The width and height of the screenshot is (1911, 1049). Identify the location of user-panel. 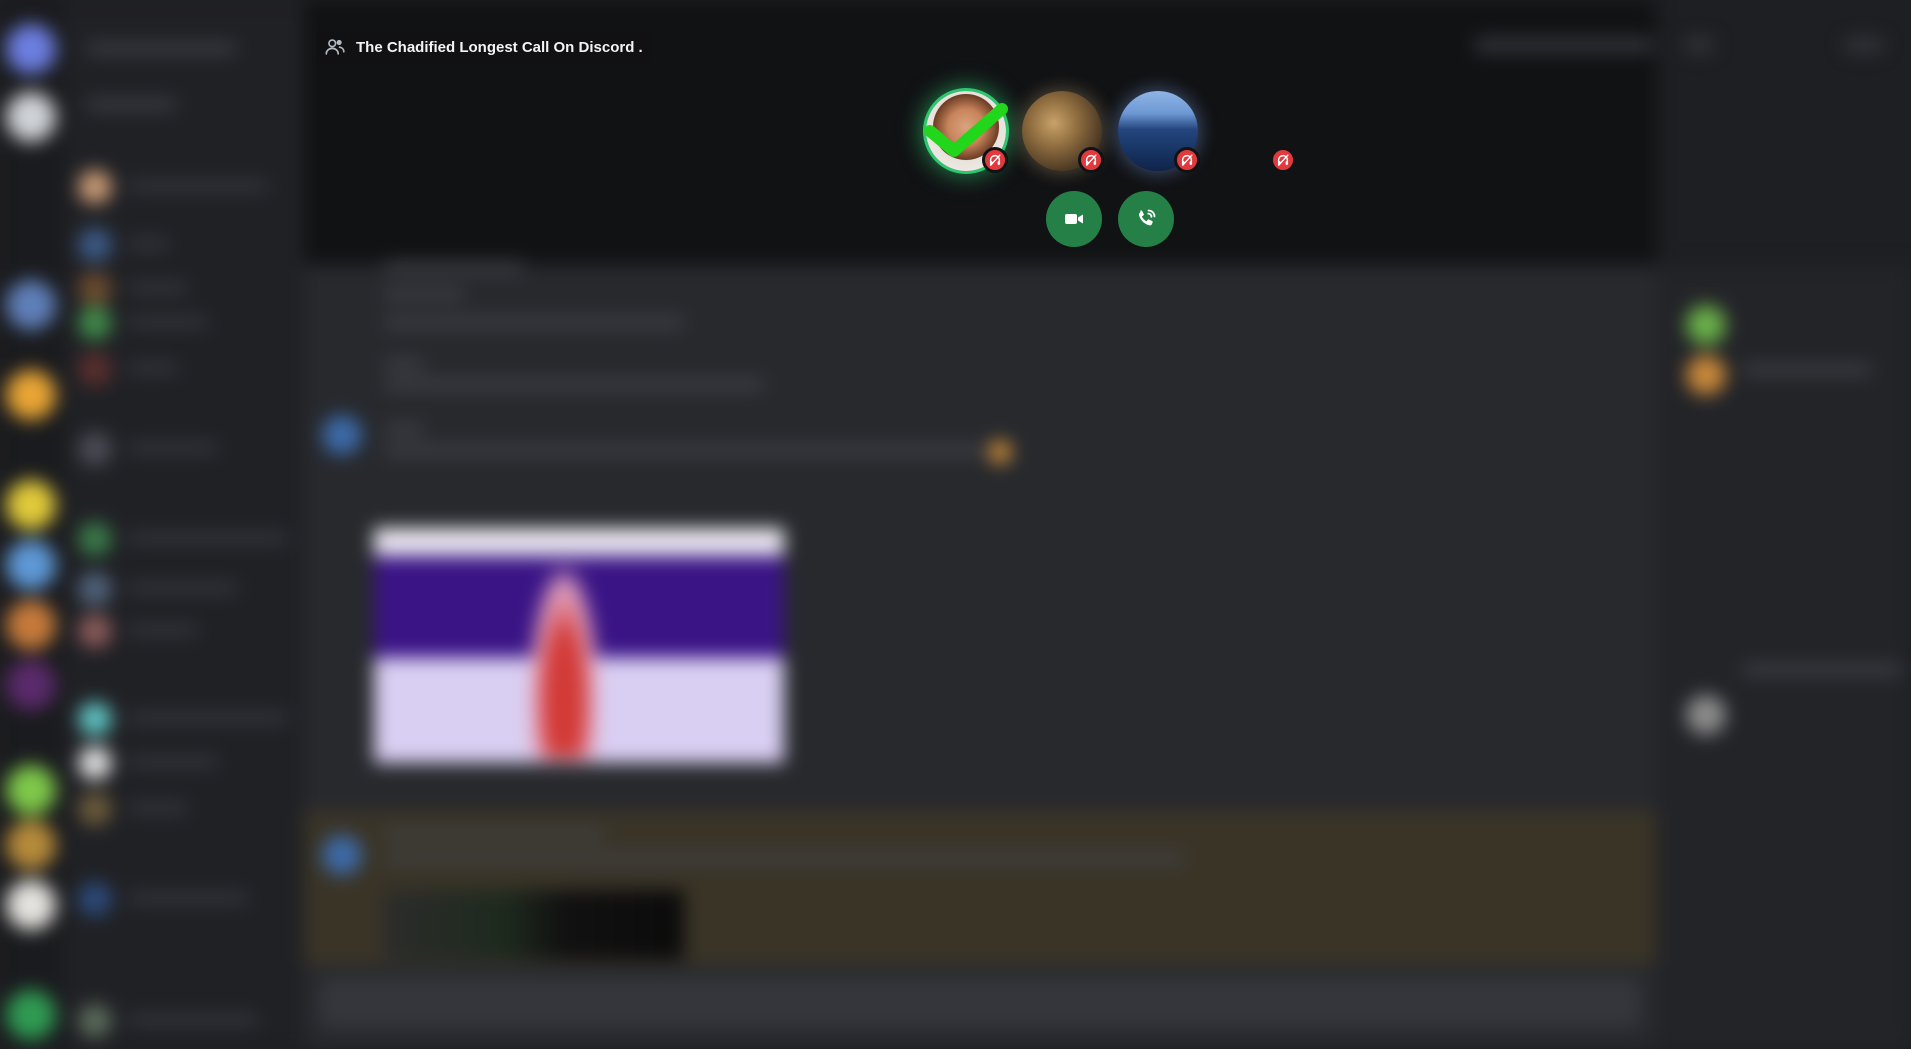
(188, 1020).